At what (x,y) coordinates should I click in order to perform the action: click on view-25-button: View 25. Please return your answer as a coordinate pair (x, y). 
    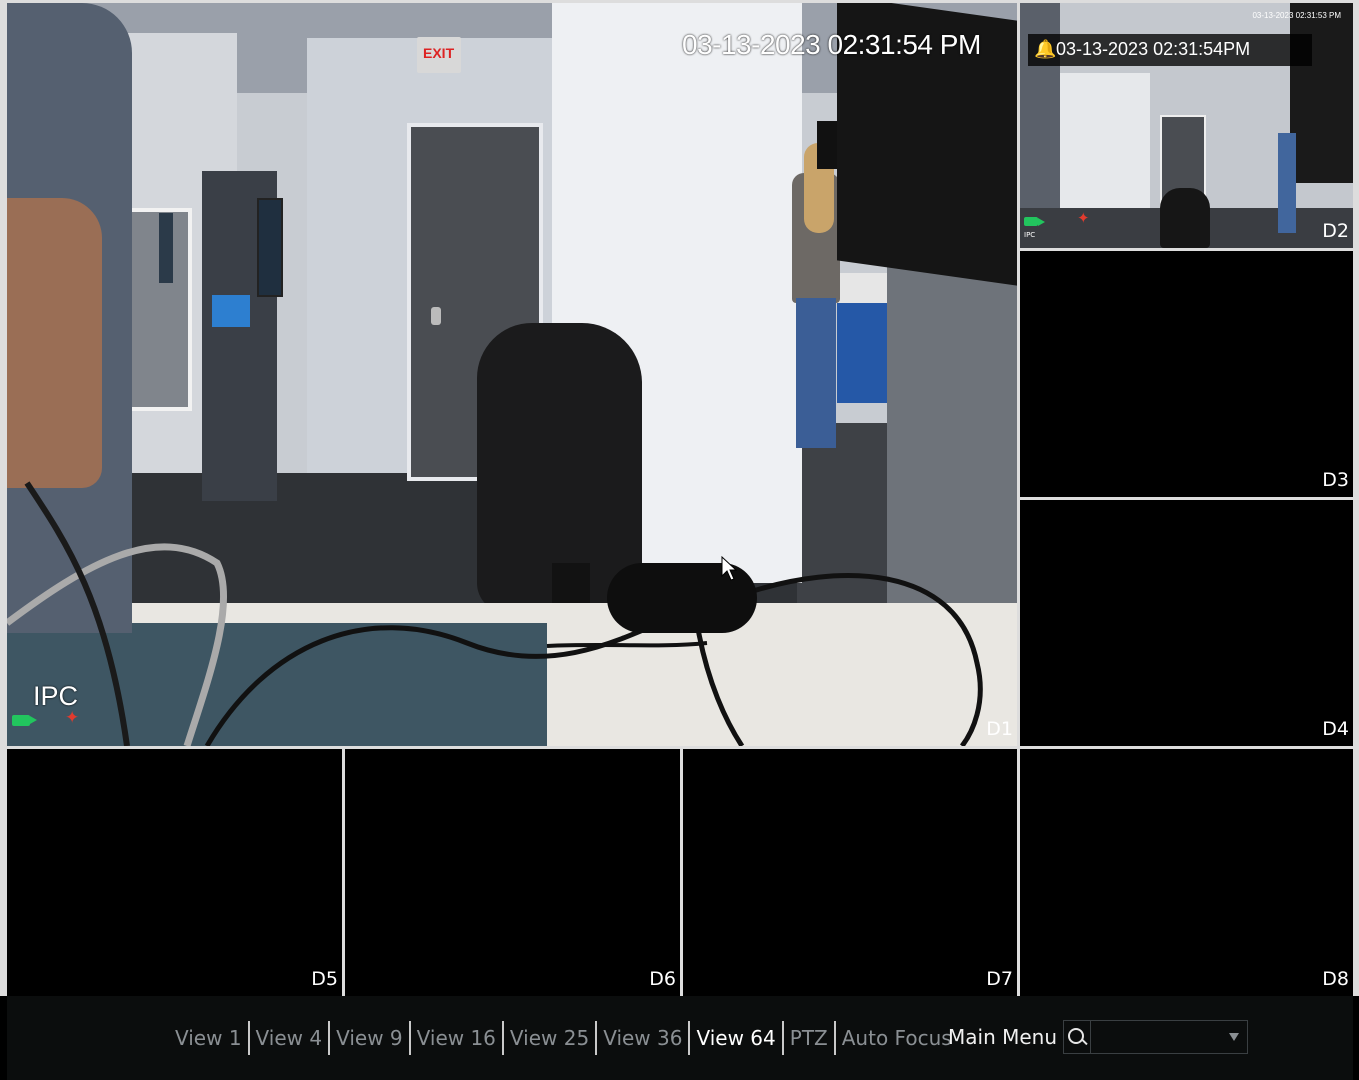
    Looking at the image, I should click on (551, 1038).